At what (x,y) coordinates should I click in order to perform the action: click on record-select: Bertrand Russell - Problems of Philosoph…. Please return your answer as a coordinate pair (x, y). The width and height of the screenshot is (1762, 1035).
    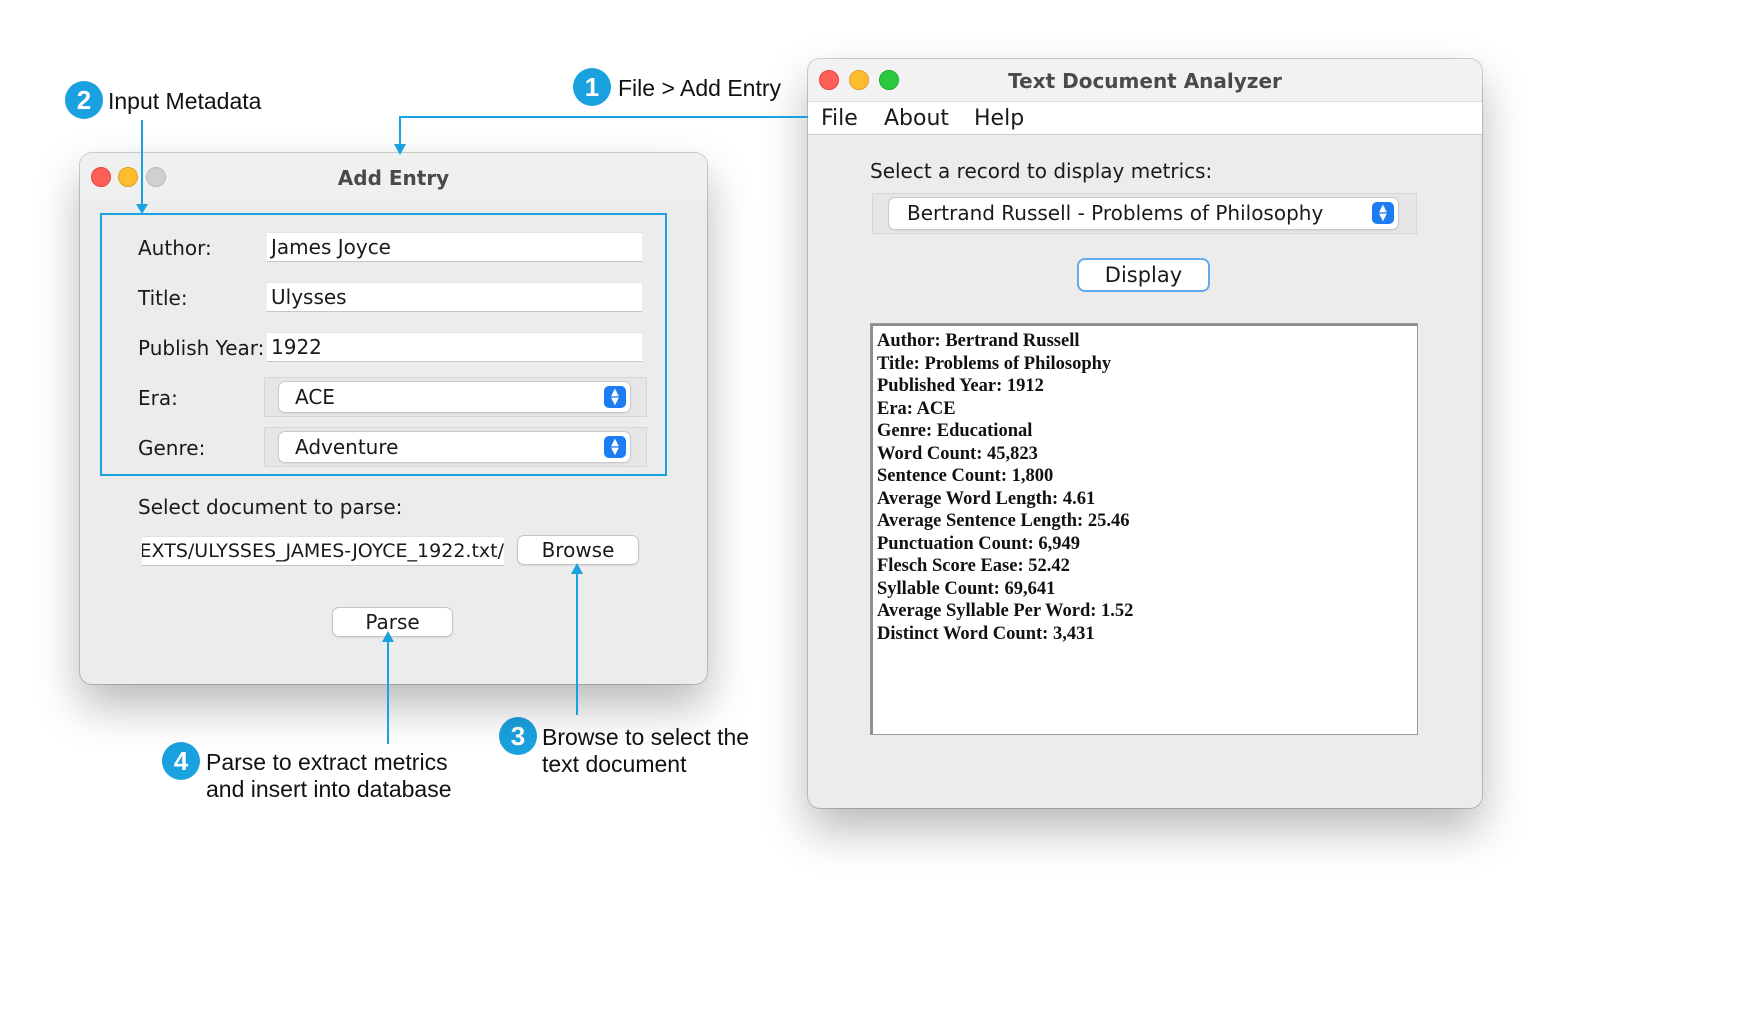
    Looking at the image, I should click on (1143, 213).